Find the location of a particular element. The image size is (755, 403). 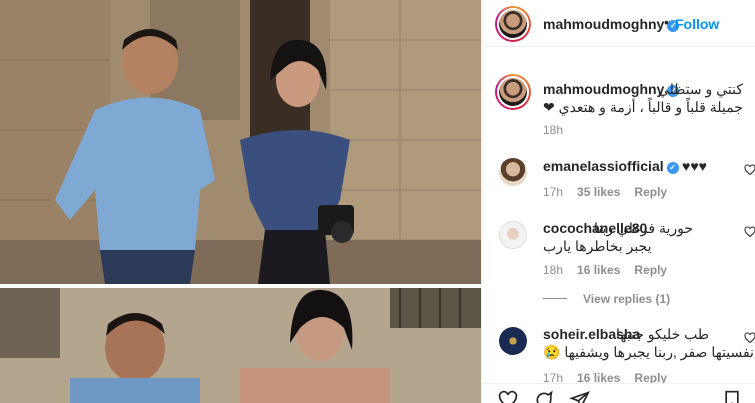

comment-meta: 18h 16 likes Reply is located at coordinates (612, 270).